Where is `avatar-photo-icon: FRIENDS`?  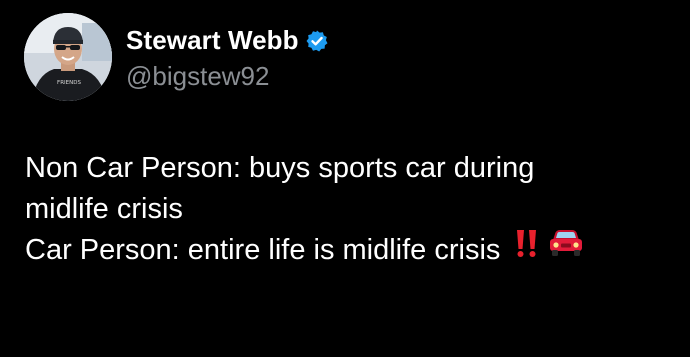 avatar-photo-icon: FRIENDS is located at coordinates (68, 57).